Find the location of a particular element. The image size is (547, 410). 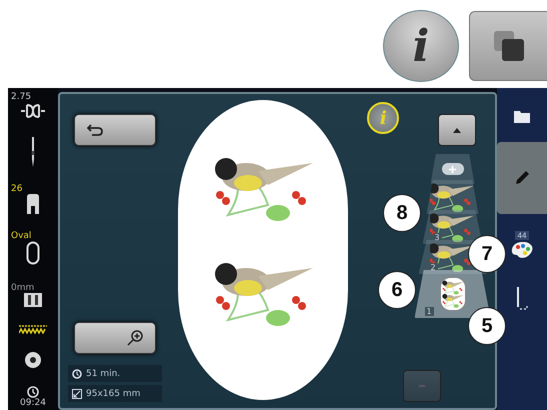

callout-tooltip: 5 is located at coordinates (487, 326).